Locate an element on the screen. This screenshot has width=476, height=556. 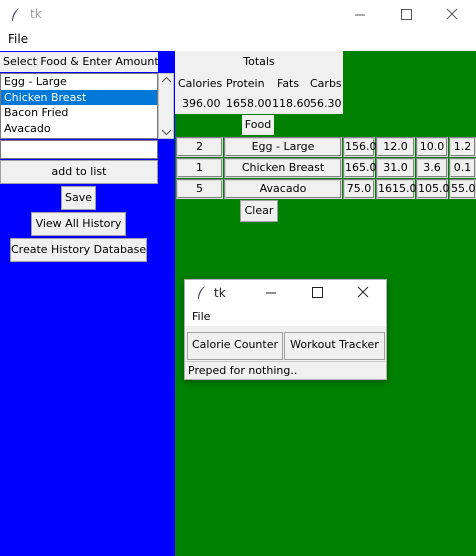
maximize-icon is located at coordinates (406, 15).